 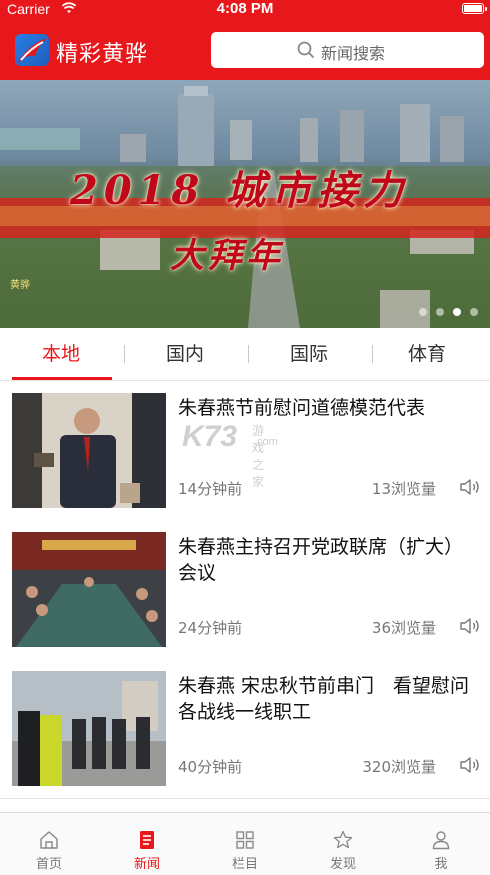 What do you see at coordinates (185, 354) in the screenshot?
I see `tab-domestic: 国内` at bounding box center [185, 354].